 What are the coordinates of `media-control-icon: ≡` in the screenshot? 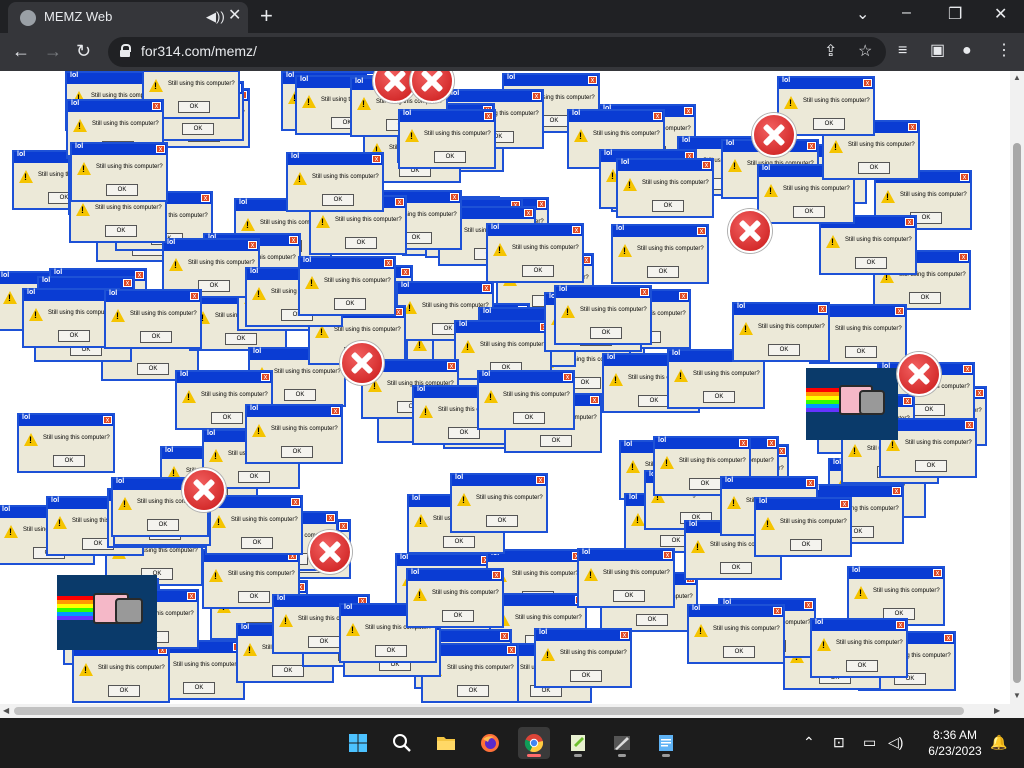 It's located at (902, 51).